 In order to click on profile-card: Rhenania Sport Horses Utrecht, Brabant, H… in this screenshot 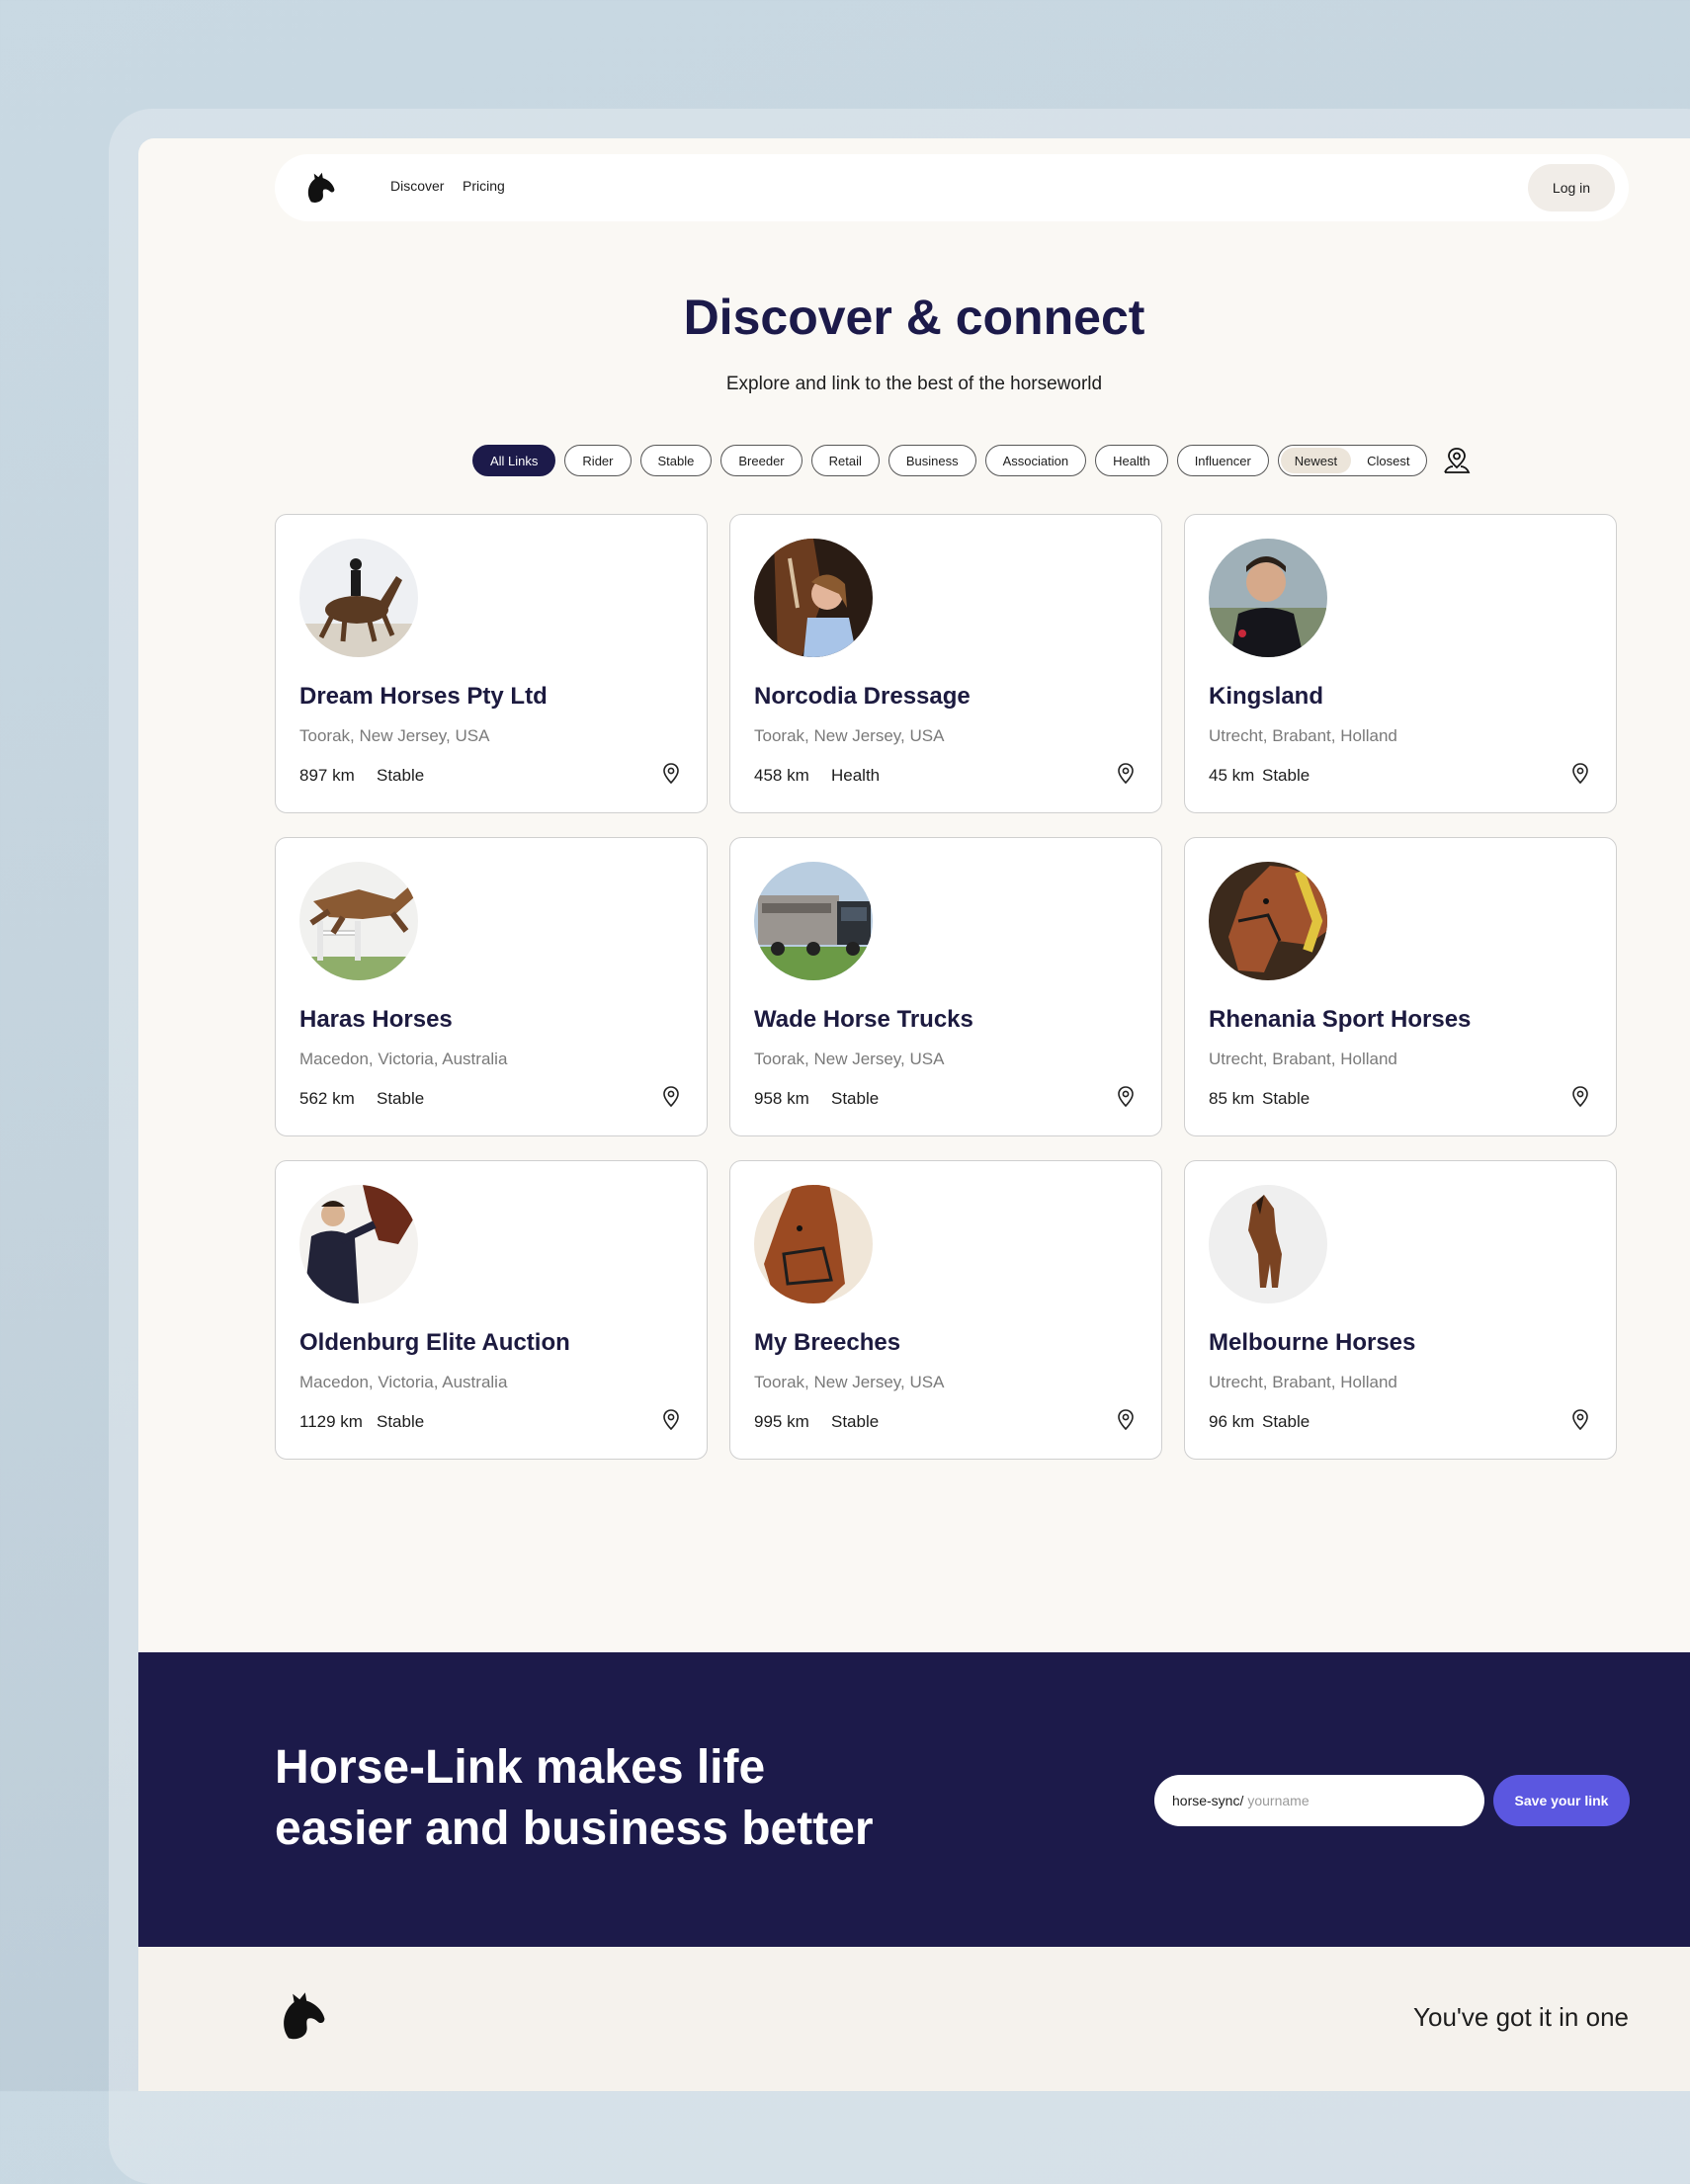, I will do `click(1400, 986)`.